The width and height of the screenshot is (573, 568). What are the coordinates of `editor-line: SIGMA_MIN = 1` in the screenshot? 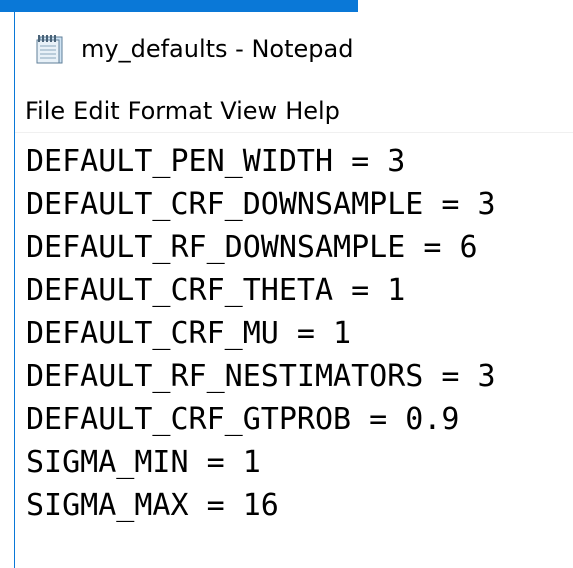 It's located at (143, 462).